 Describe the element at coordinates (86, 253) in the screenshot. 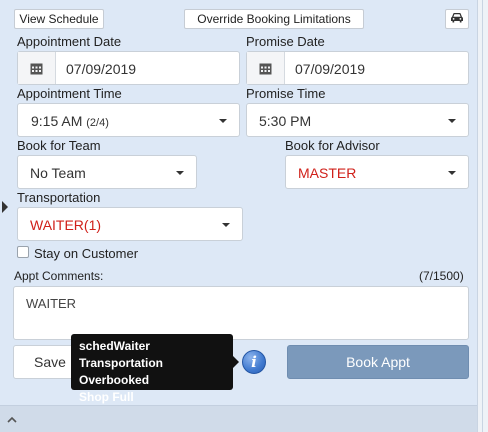

I see `stay-on-customer-label: Stay on Customer` at that location.